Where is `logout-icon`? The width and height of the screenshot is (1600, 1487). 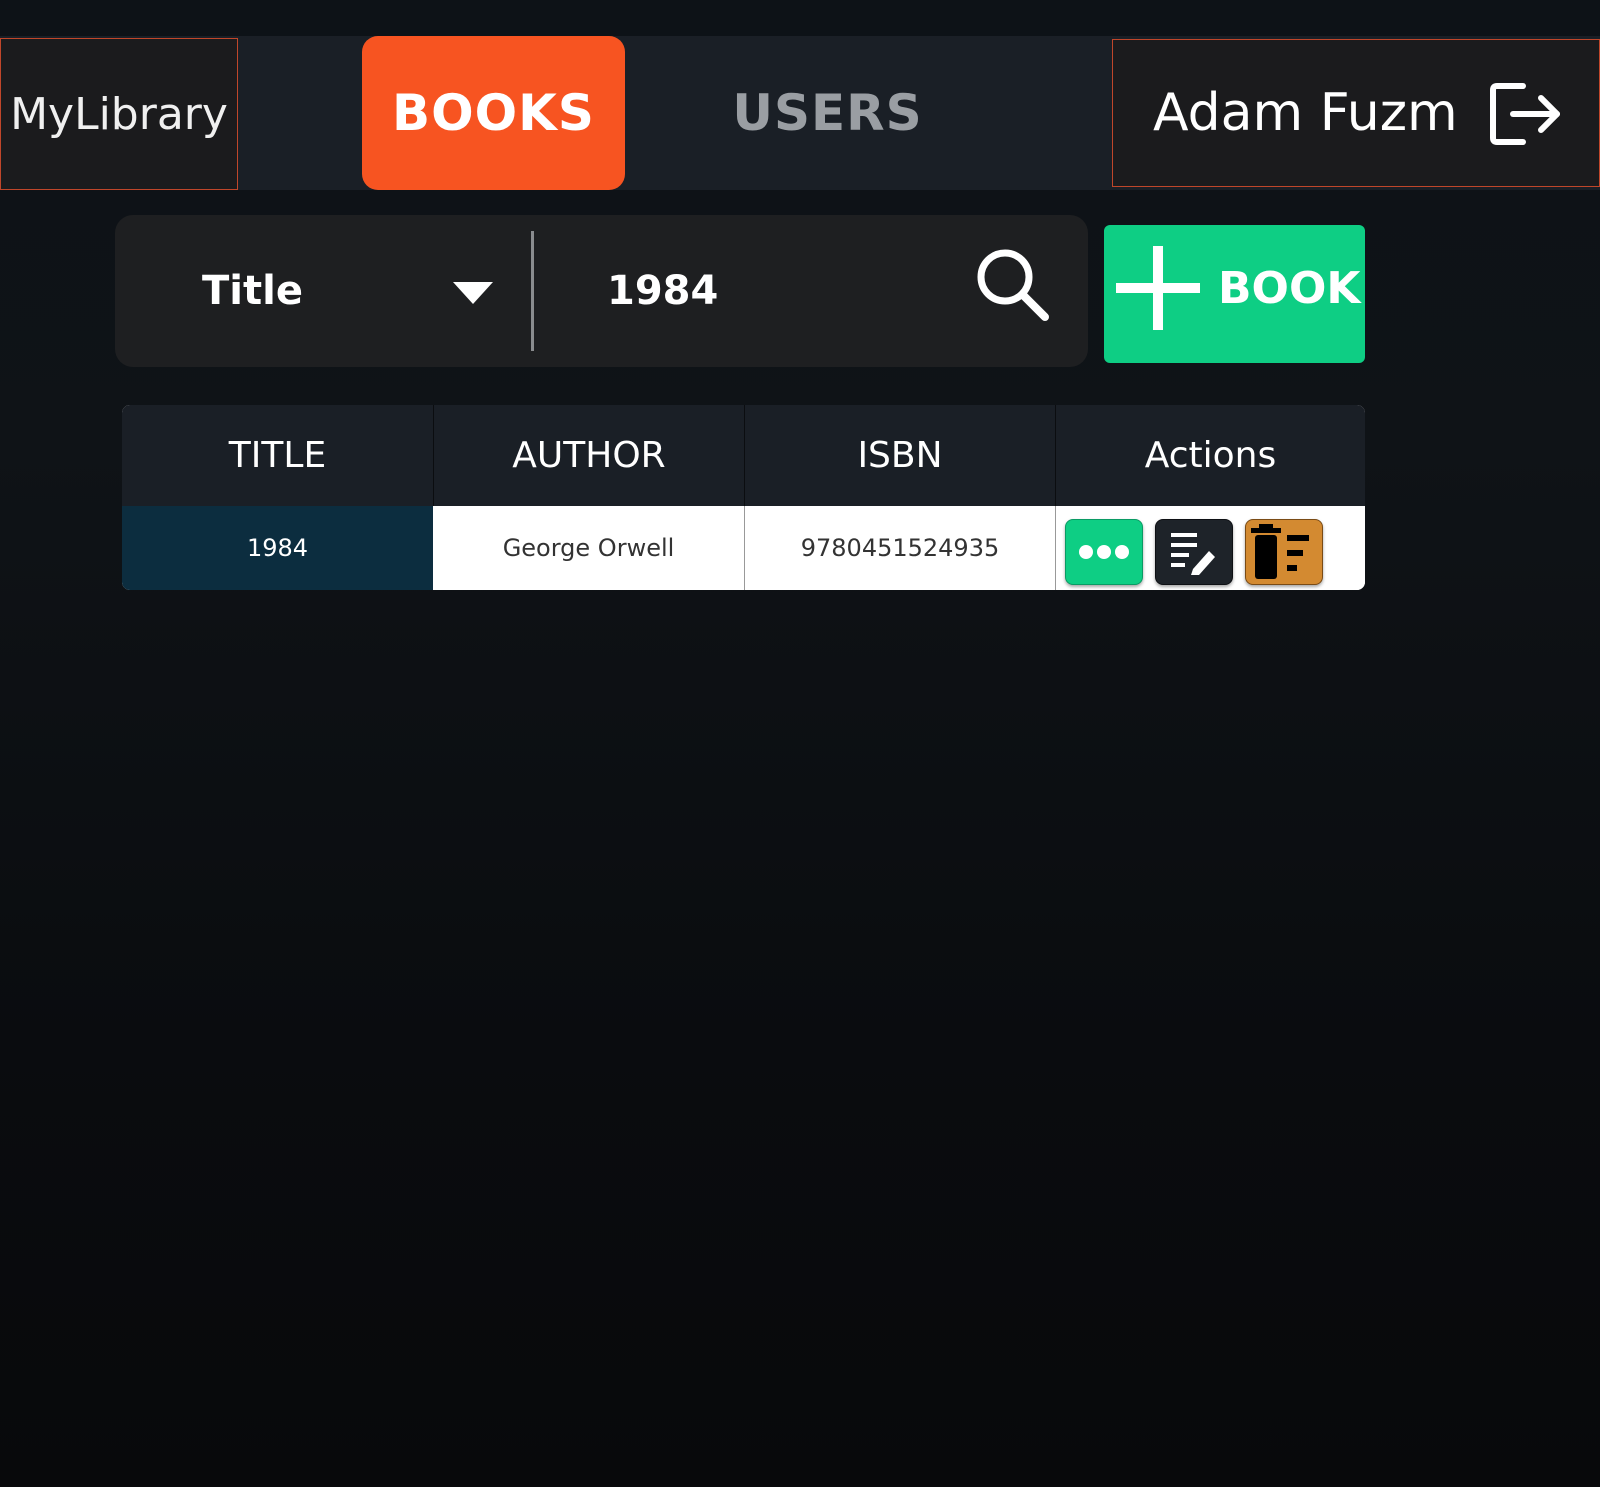 logout-icon is located at coordinates (1527, 114).